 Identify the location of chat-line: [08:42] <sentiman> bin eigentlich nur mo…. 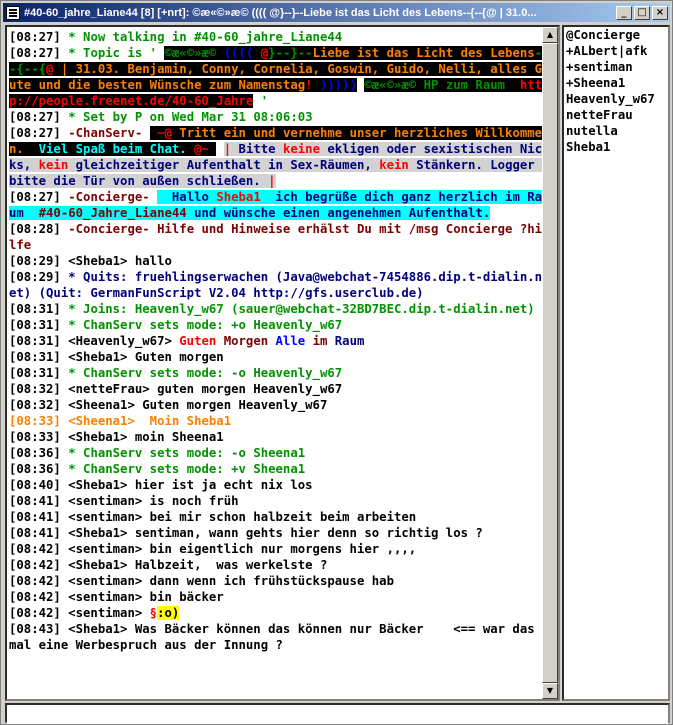
(278, 549).